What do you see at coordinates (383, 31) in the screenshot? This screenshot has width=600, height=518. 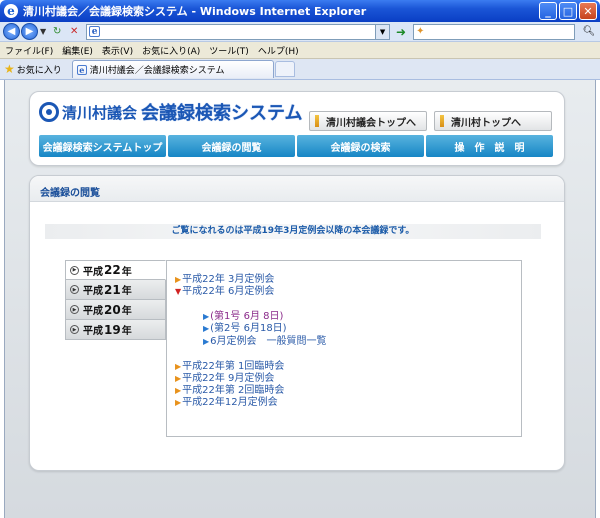 I see `address-dropdown-icon: ▼` at bounding box center [383, 31].